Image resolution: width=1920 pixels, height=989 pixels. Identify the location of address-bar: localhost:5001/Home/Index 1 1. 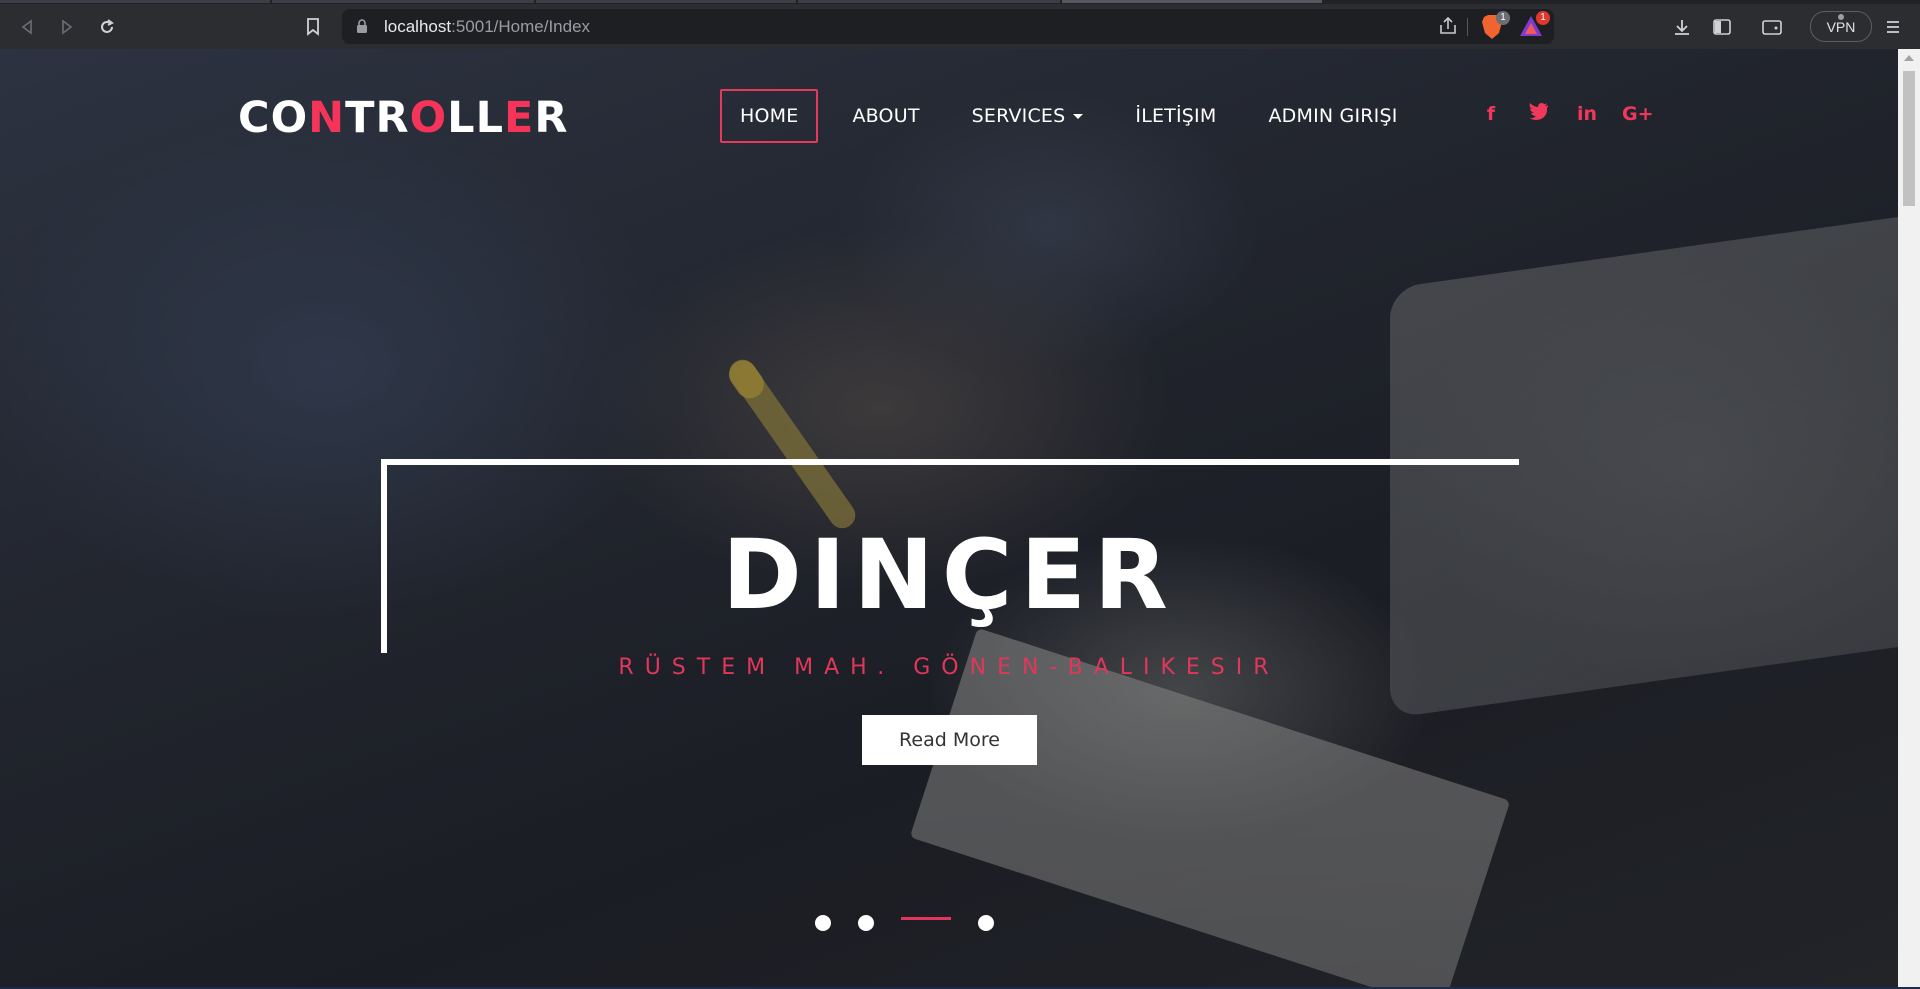
(948, 26).